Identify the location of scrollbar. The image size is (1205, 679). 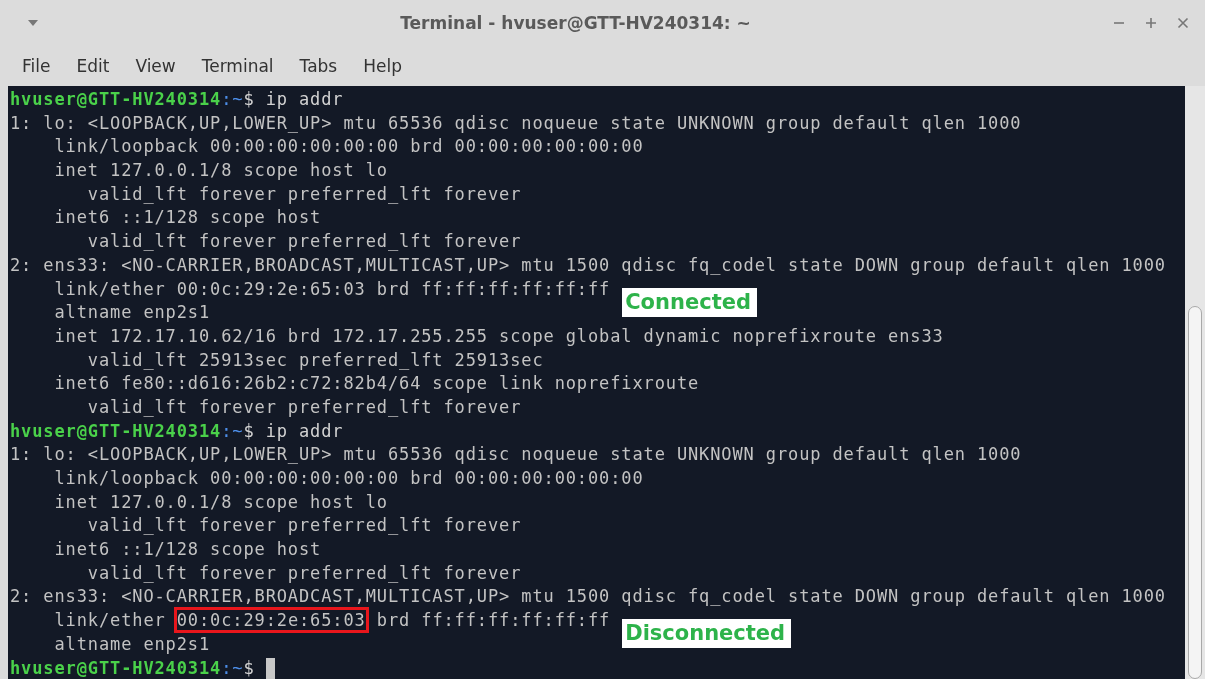
(1195, 382).